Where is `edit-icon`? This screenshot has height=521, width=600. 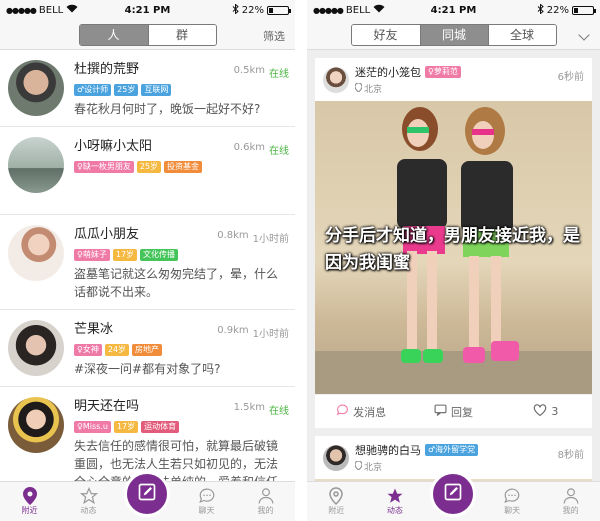
edit-icon is located at coordinates (147, 494).